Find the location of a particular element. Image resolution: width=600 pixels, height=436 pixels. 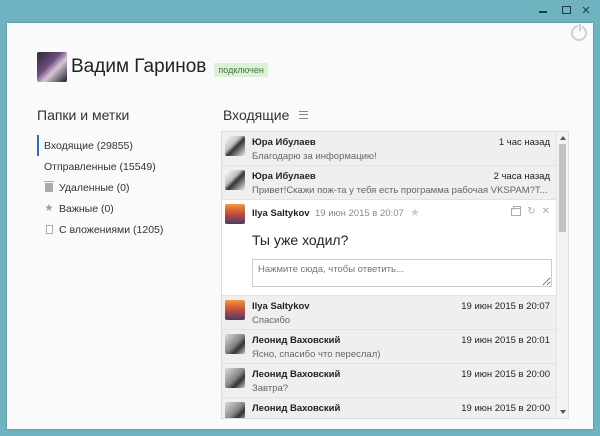

sidebar-item-label: Отправленные (15549) is located at coordinates (100, 166).